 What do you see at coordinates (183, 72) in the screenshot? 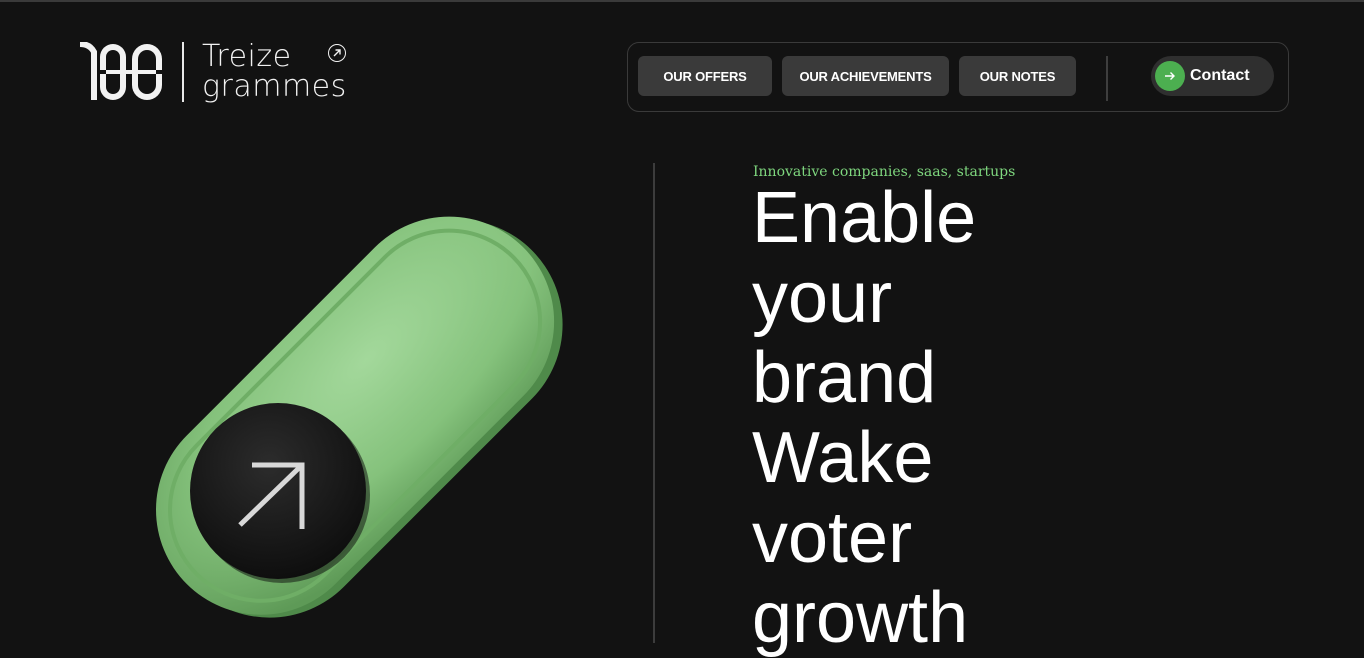
I see `logo-divider` at bounding box center [183, 72].